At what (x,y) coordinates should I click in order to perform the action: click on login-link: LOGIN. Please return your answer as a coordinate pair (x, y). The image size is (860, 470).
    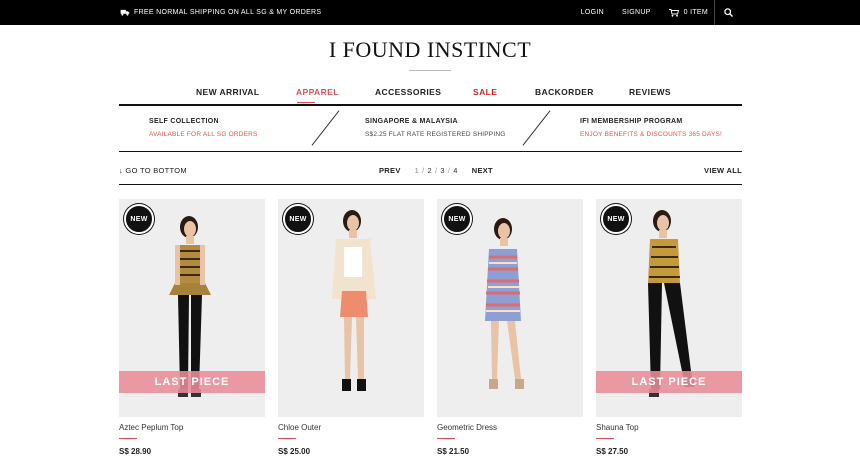
    Looking at the image, I should click on (592, 12).